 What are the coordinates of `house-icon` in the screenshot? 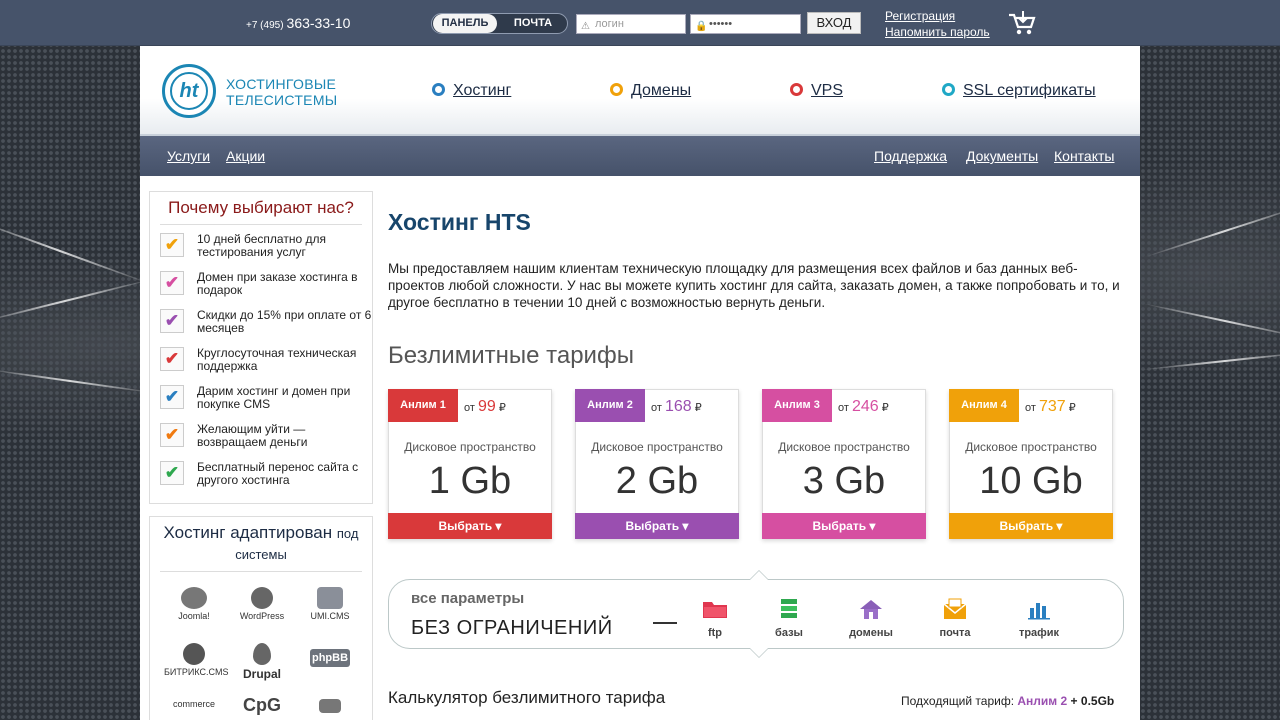 It's located at (871, 609).